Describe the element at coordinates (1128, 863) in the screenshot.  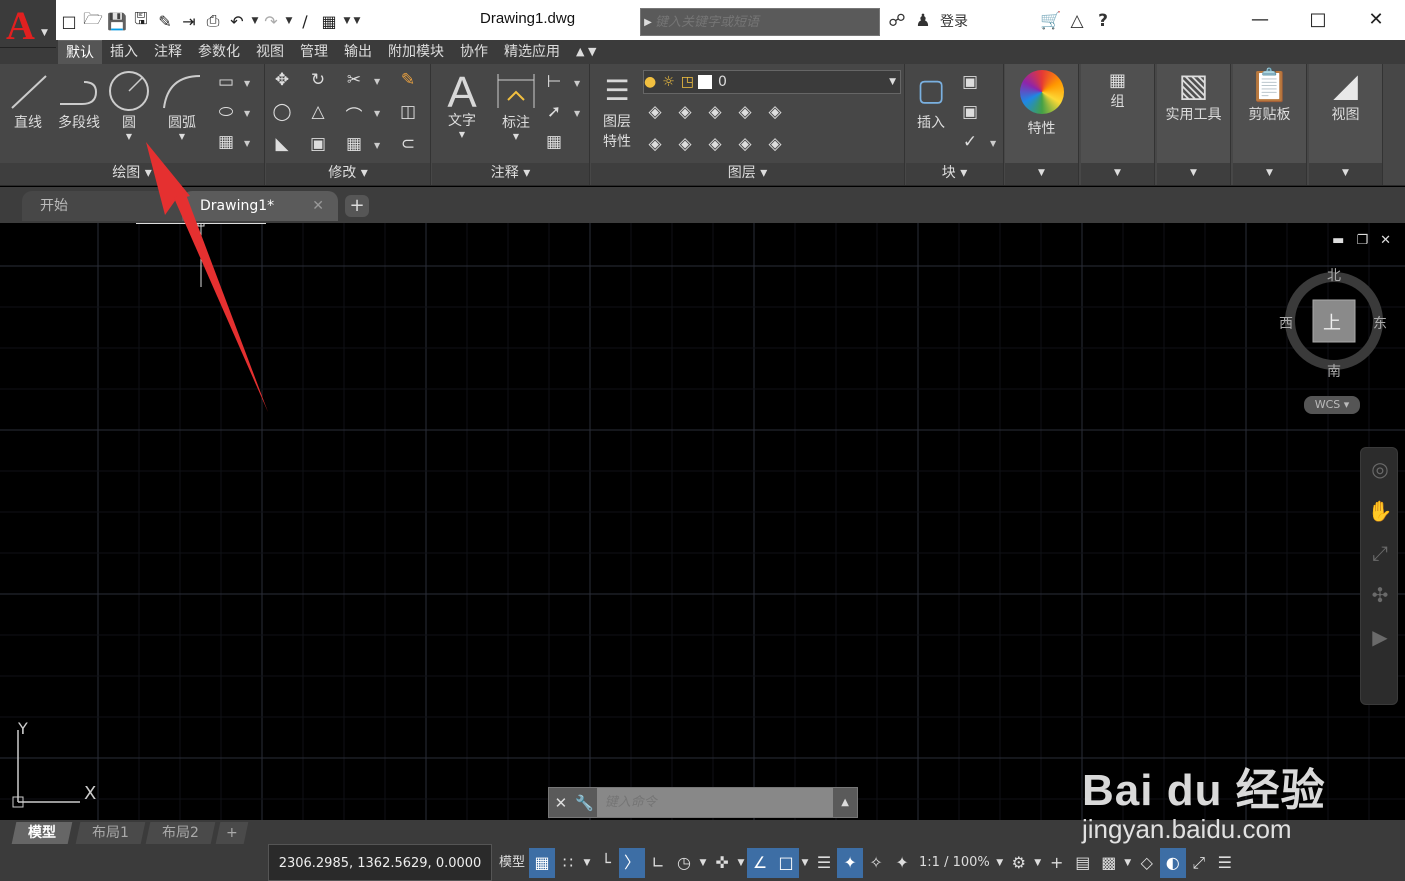
I see `quick-properties-dropdown-icon: ▼` at that location.